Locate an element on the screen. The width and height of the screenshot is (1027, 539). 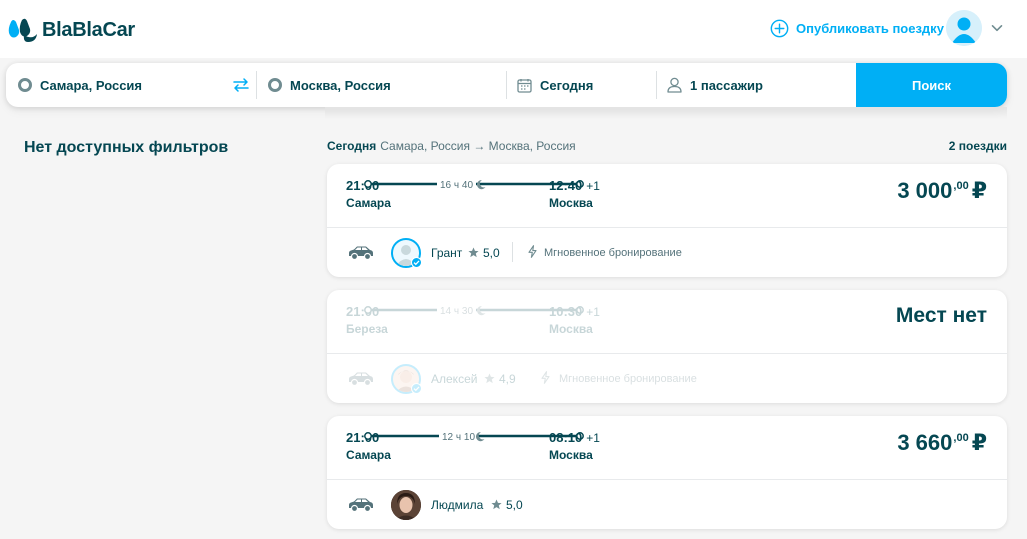
blablacar-logo: BlaBlaCar is located at coordinates (71, 30).